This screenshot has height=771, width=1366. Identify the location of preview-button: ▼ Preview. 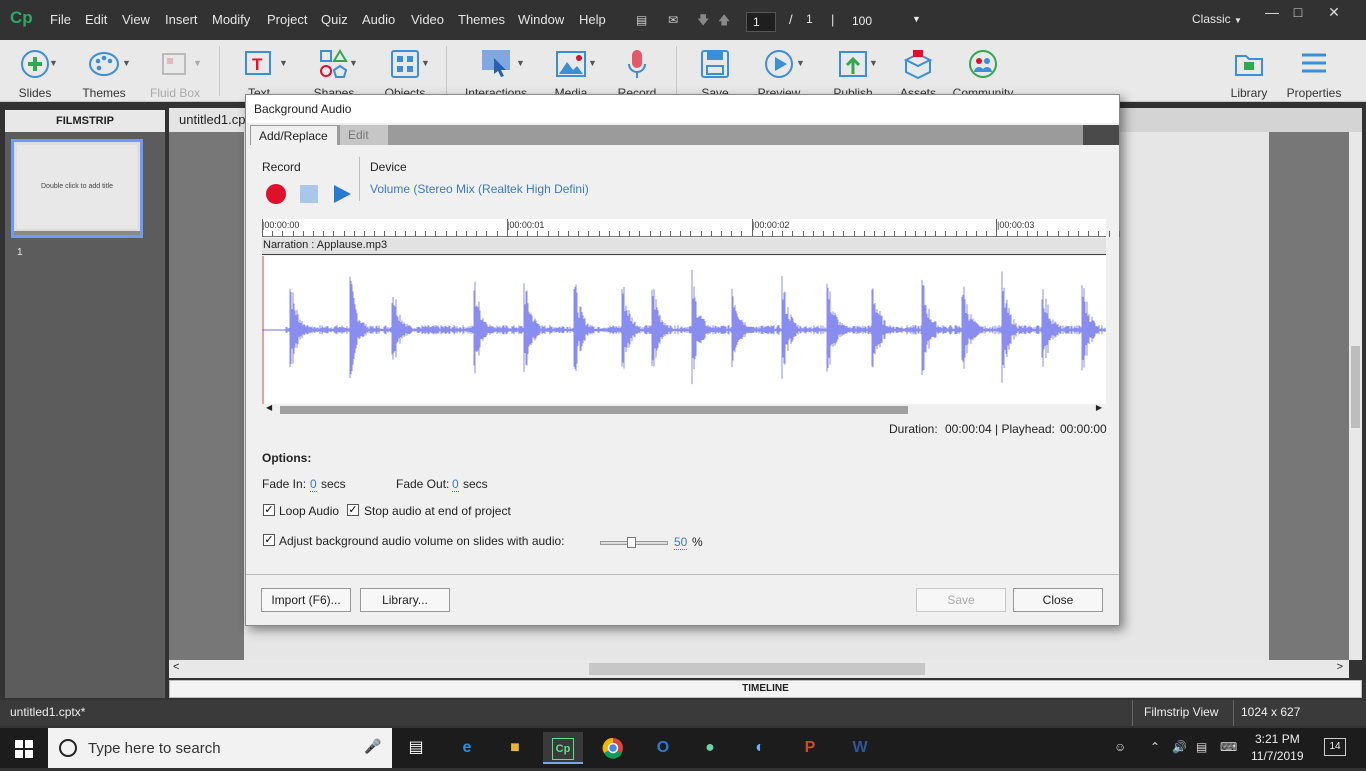
(779, 71).